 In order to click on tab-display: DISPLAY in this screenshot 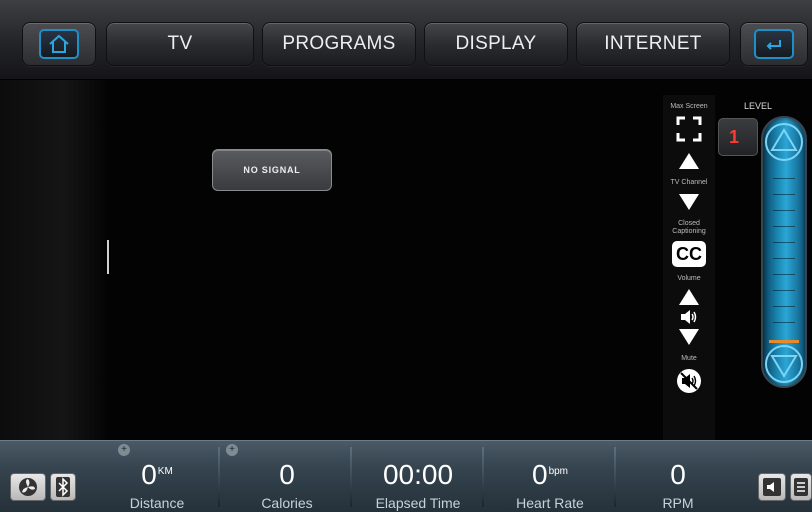, I will do `click(496, 44)`.